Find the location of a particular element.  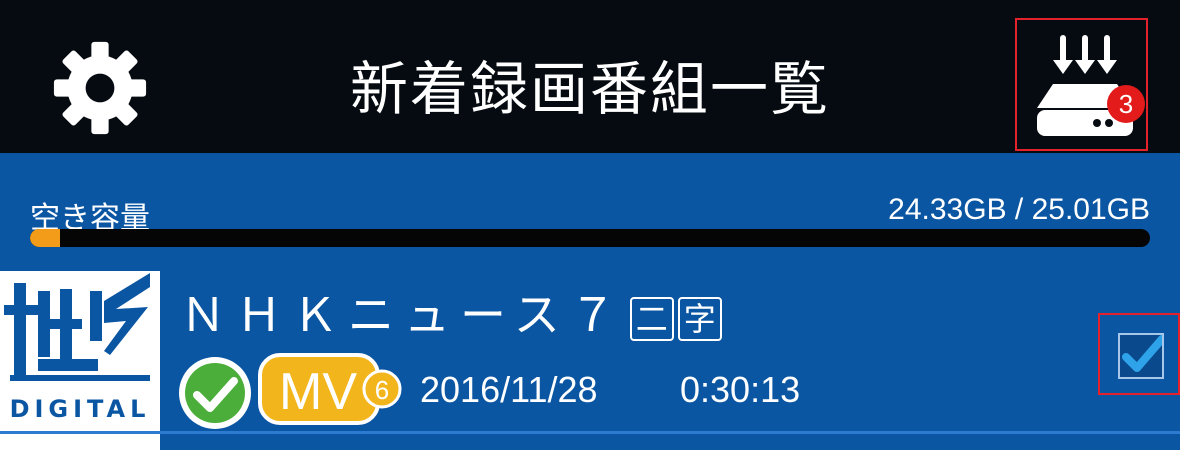

storage-value: 24.33GB / 25.01GB is located at coordinates (1019, 209).